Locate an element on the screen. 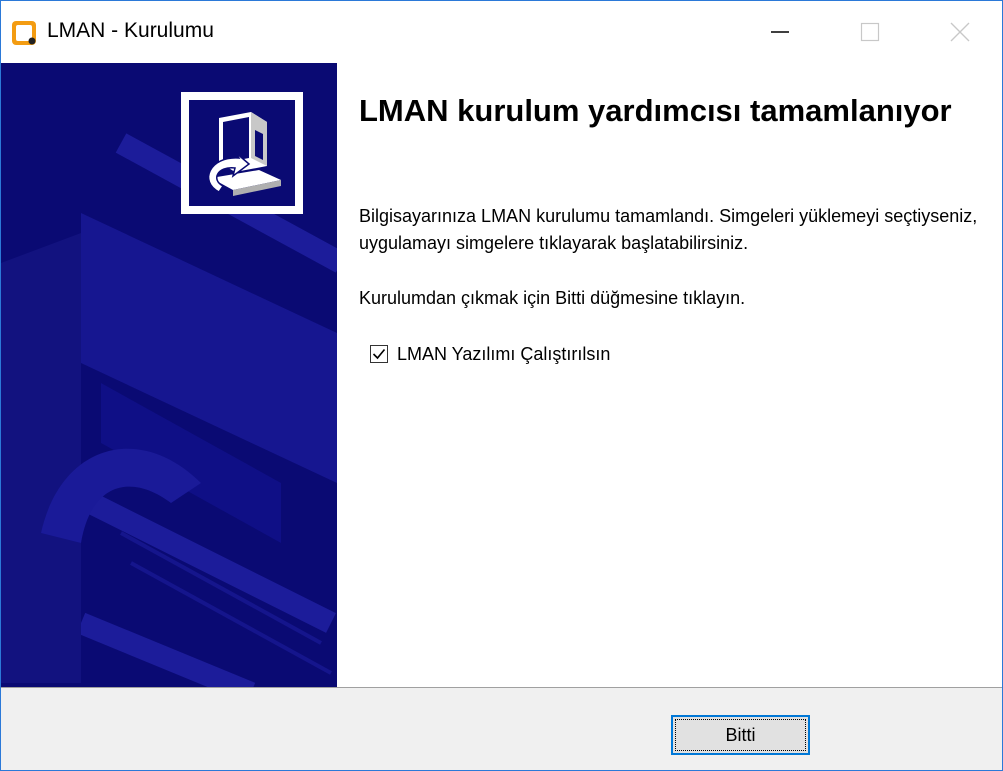 The height and width of the screenshot is (771, 1003). maximize-icon is located at coordinates (870, 32).